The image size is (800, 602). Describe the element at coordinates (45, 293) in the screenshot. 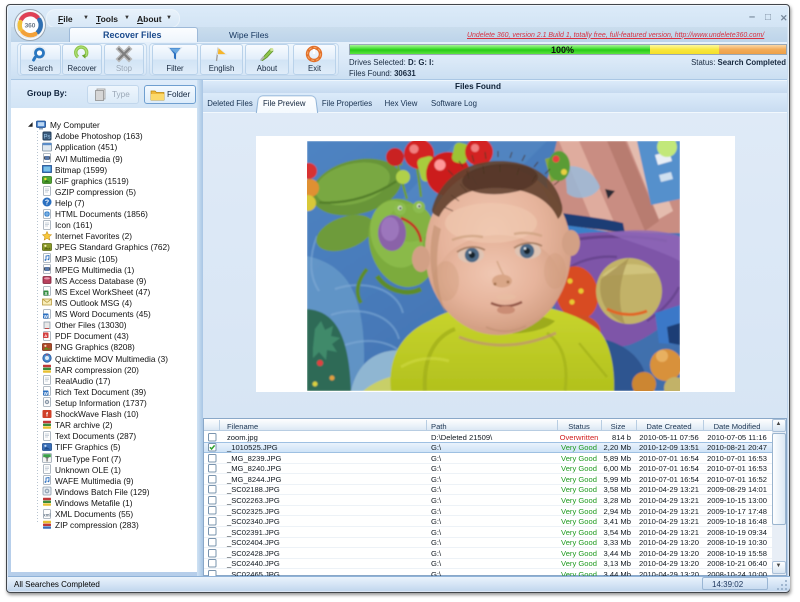

I see `svg-text: X` at that location.